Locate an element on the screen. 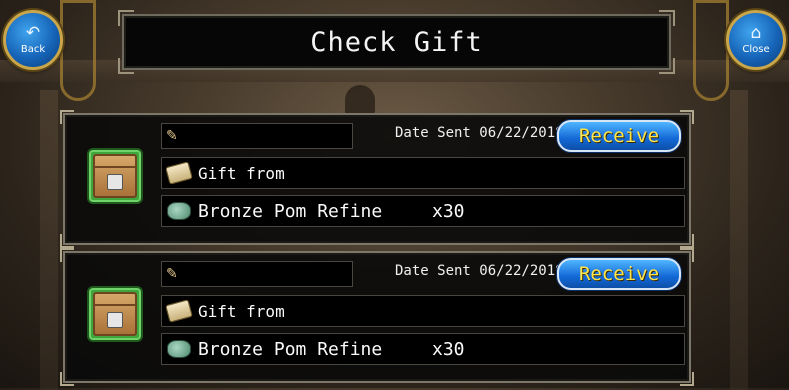  close-button: ⌂ Close is located at coordinates (756, 40).